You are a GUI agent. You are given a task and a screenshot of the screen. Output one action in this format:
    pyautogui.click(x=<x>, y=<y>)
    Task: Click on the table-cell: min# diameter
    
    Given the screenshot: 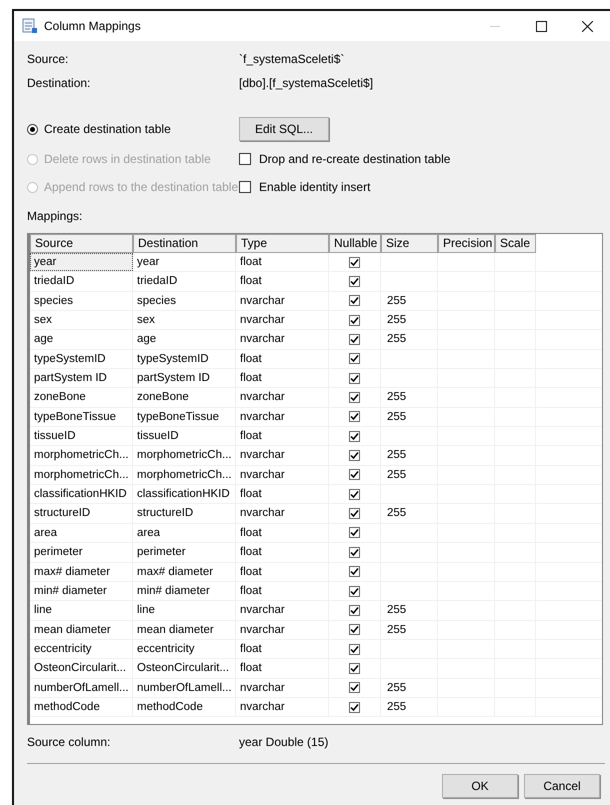 What is the action you would take?
    pyautogui.click(x=81, y=591)
    